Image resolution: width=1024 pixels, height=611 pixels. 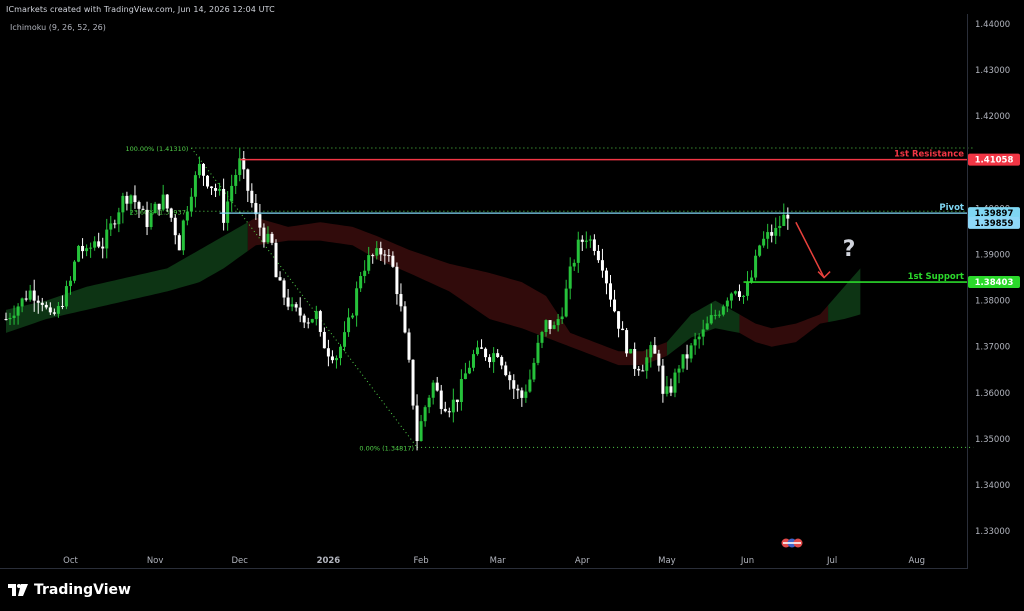 I want to click on fib-trend-line, so click(x=304, y=297).